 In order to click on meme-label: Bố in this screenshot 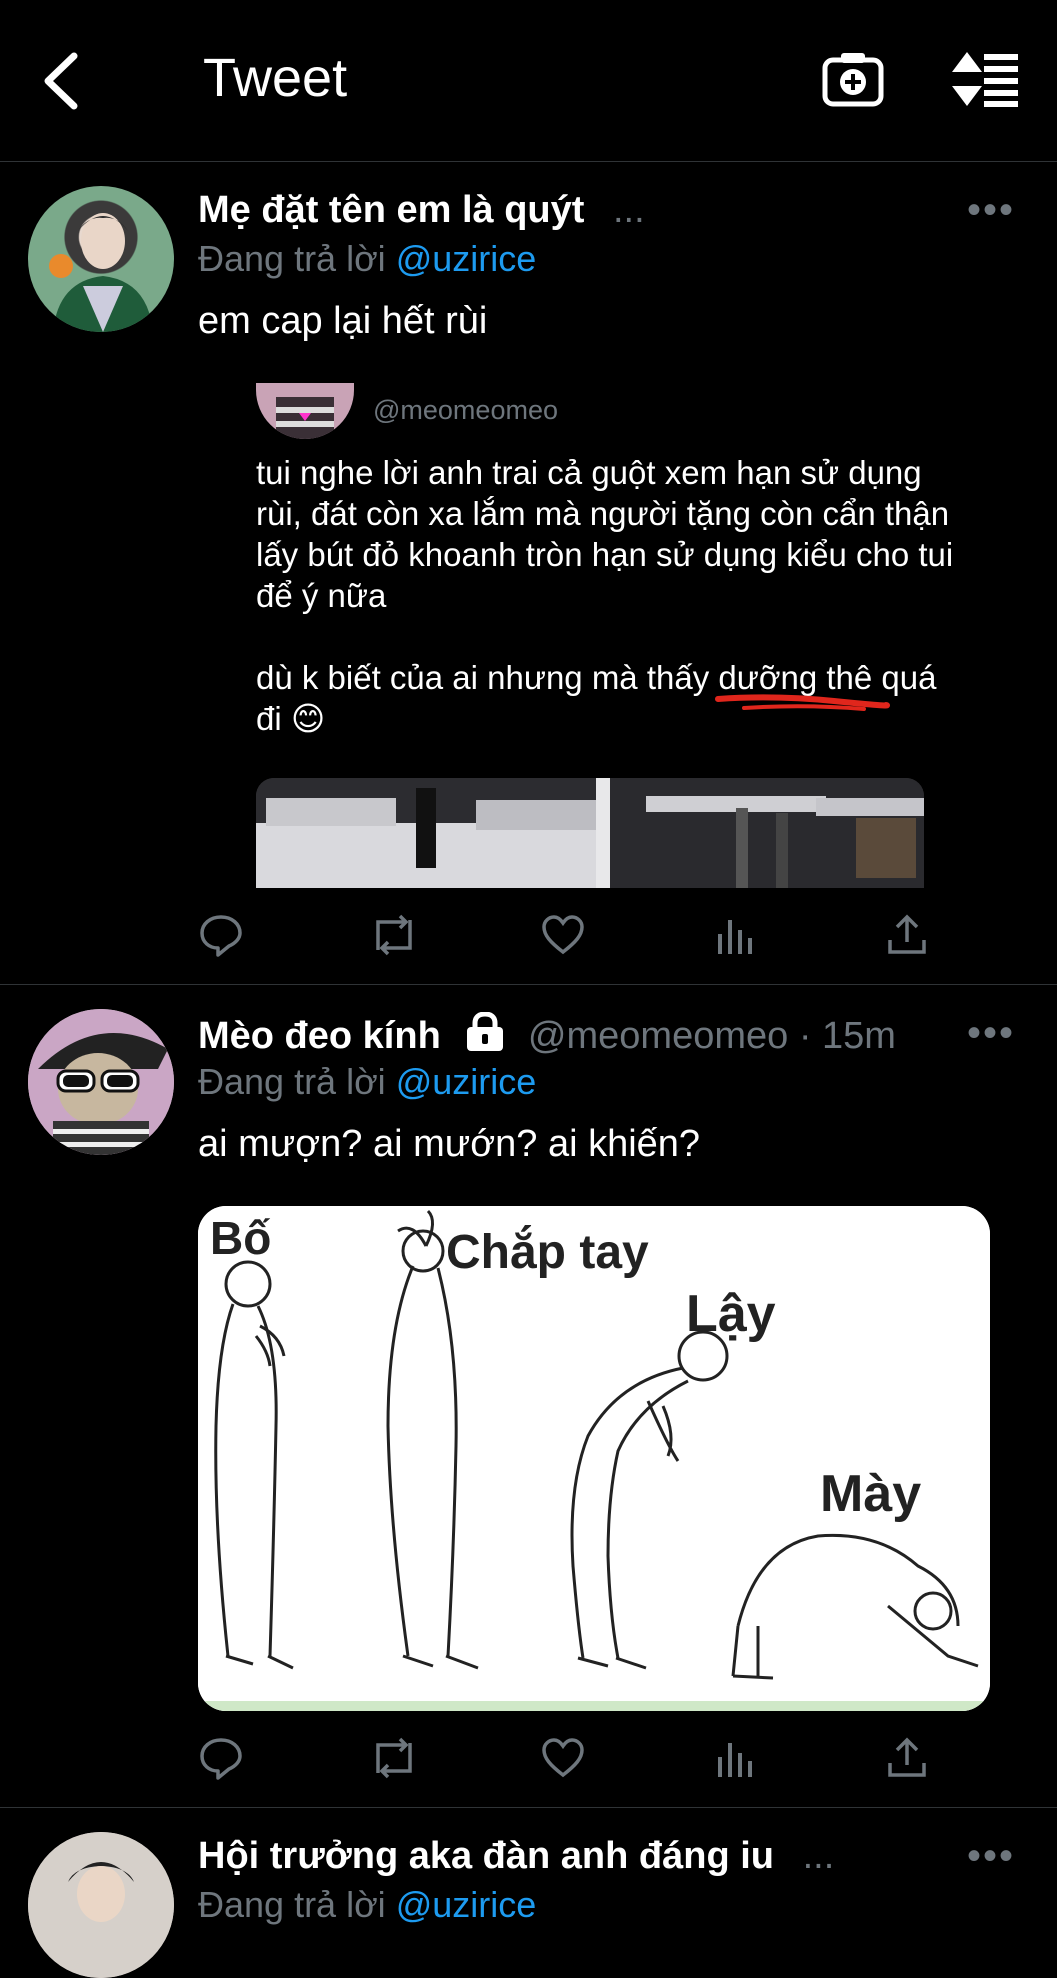, I will do `click(240, 1238)`.